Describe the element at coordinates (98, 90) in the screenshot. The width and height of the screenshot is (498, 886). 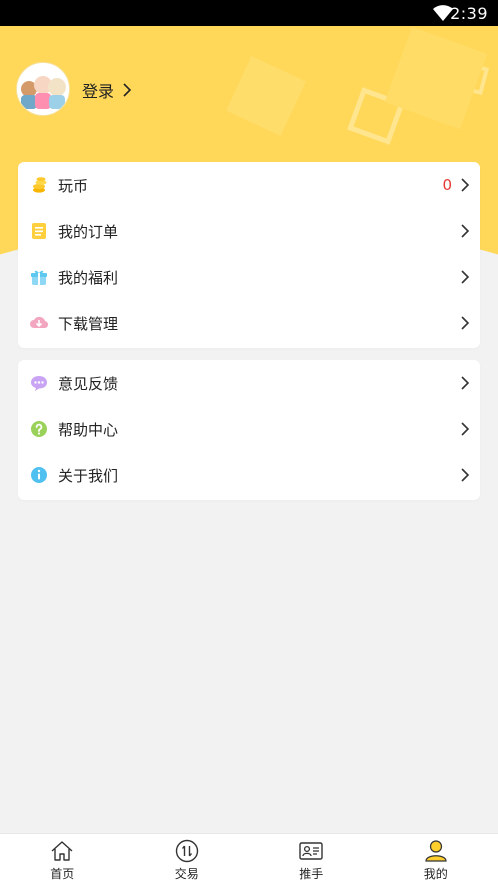
I see `login-label: 登录` at that location.